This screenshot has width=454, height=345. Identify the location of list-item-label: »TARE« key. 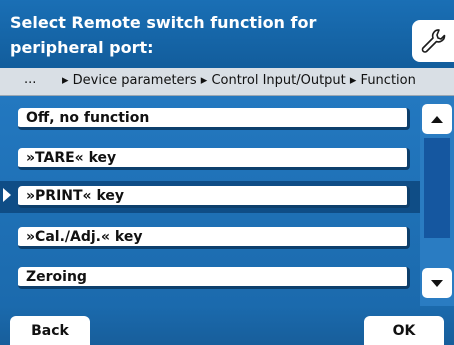
(71, 157).